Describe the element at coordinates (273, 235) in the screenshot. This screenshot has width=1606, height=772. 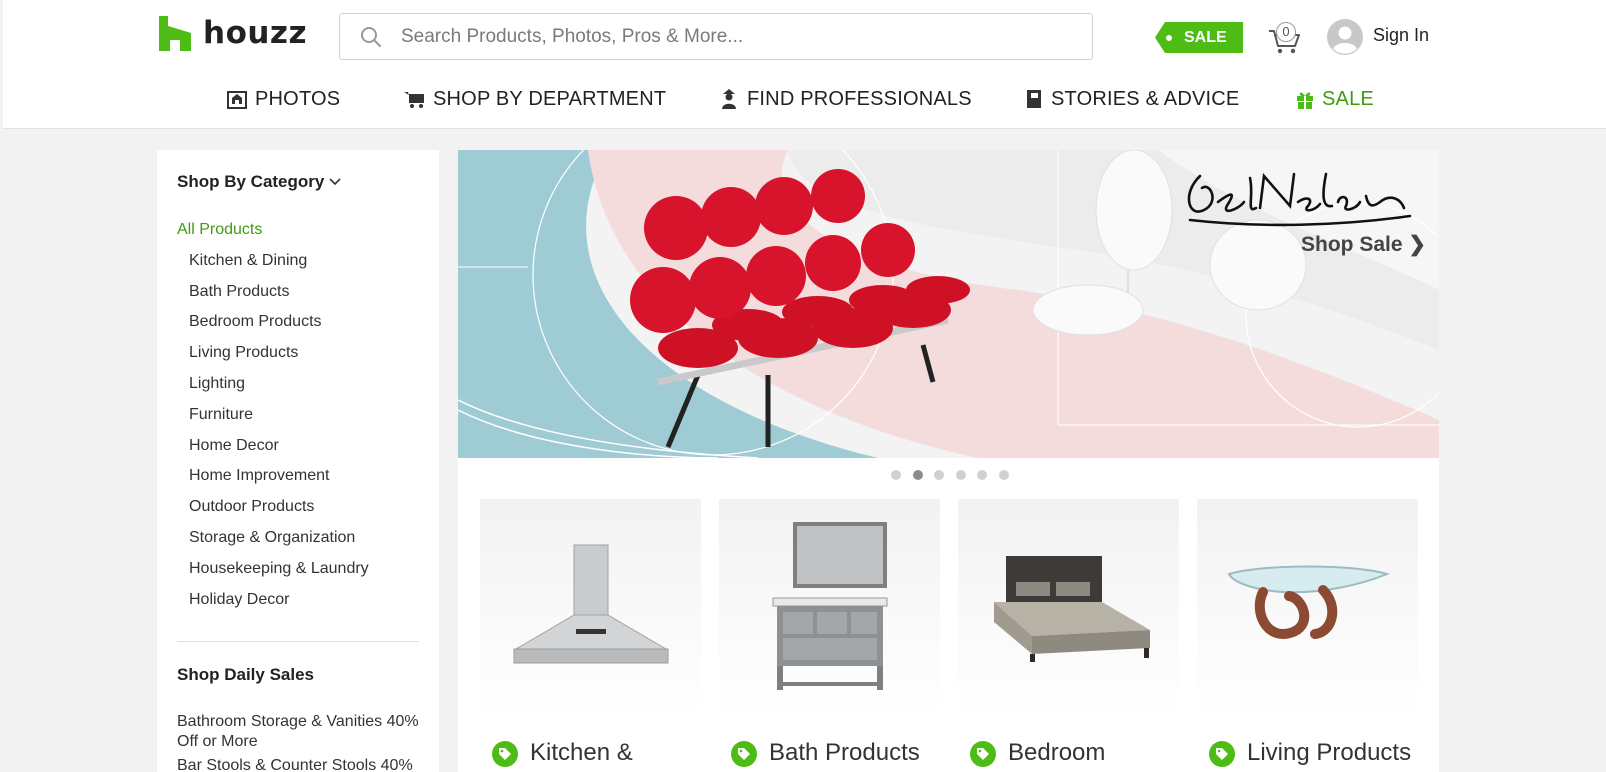
I see `category-all-products: All Products` at that location.